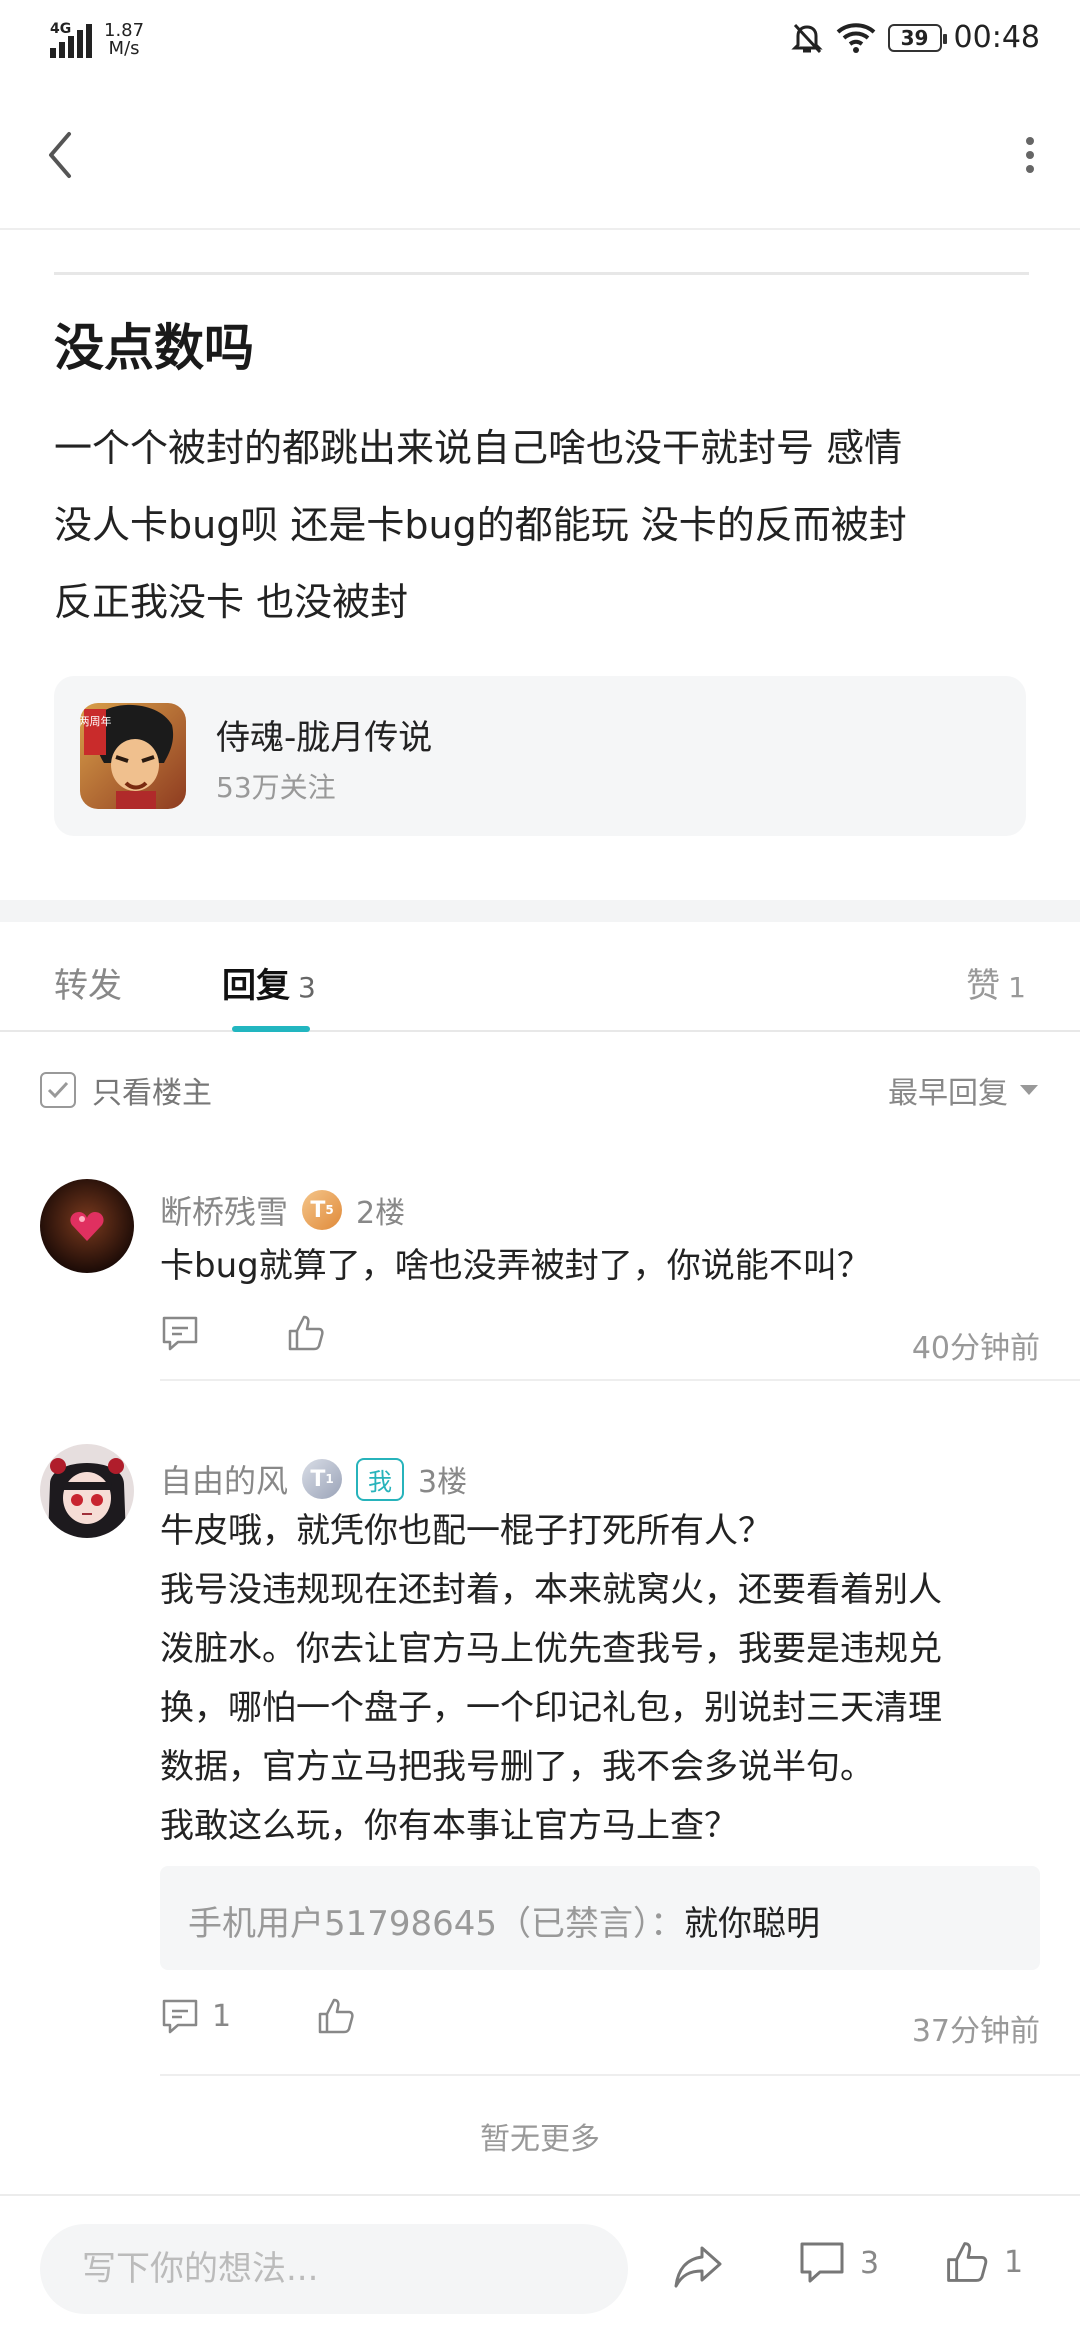  I want to click on battery-level: 39, so click(914, 37).